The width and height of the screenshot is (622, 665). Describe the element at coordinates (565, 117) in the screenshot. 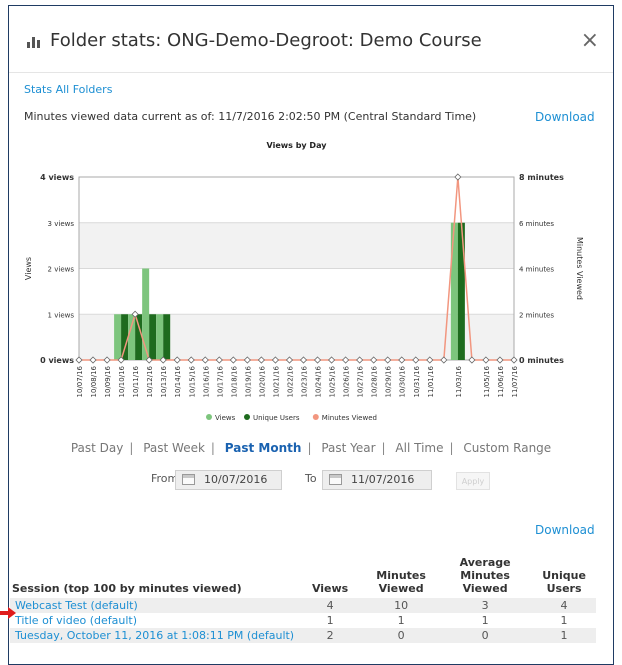

I see `download-chart-link: Download` at that location.